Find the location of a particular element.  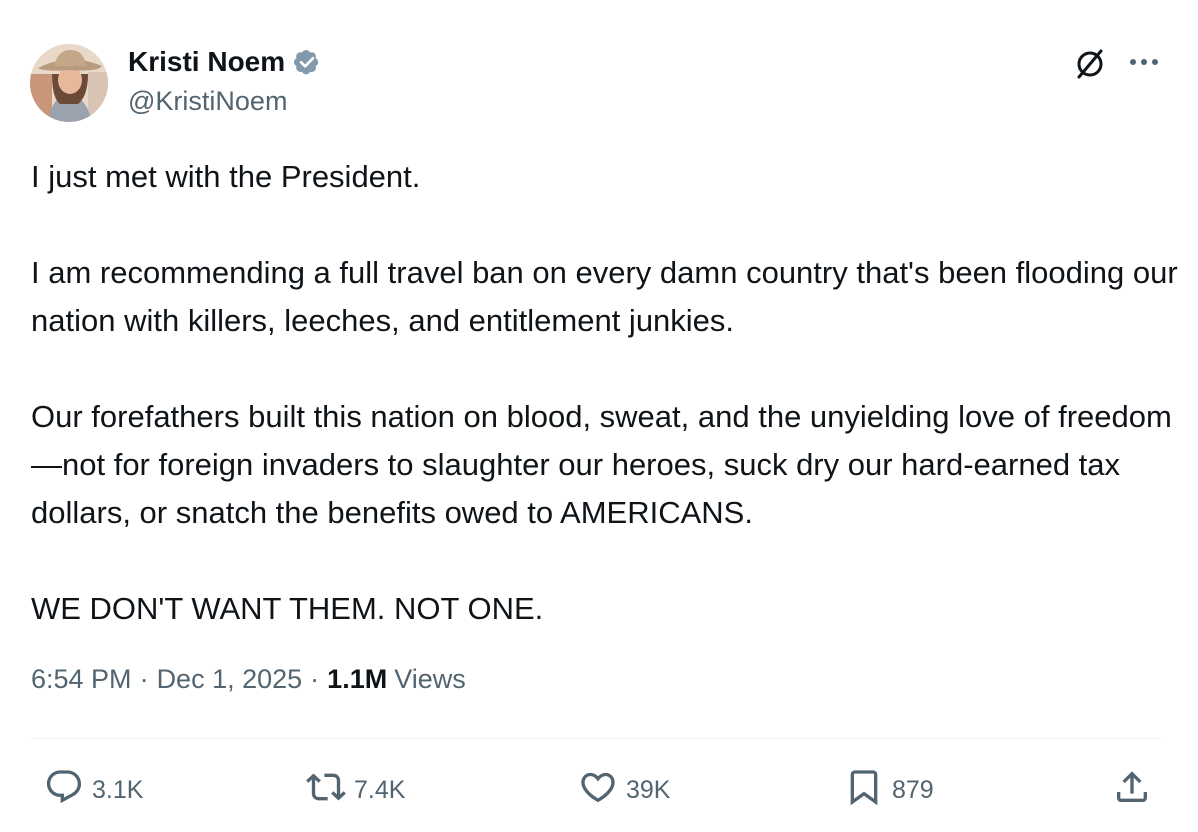

avatar is located at coordinates (69, 83).